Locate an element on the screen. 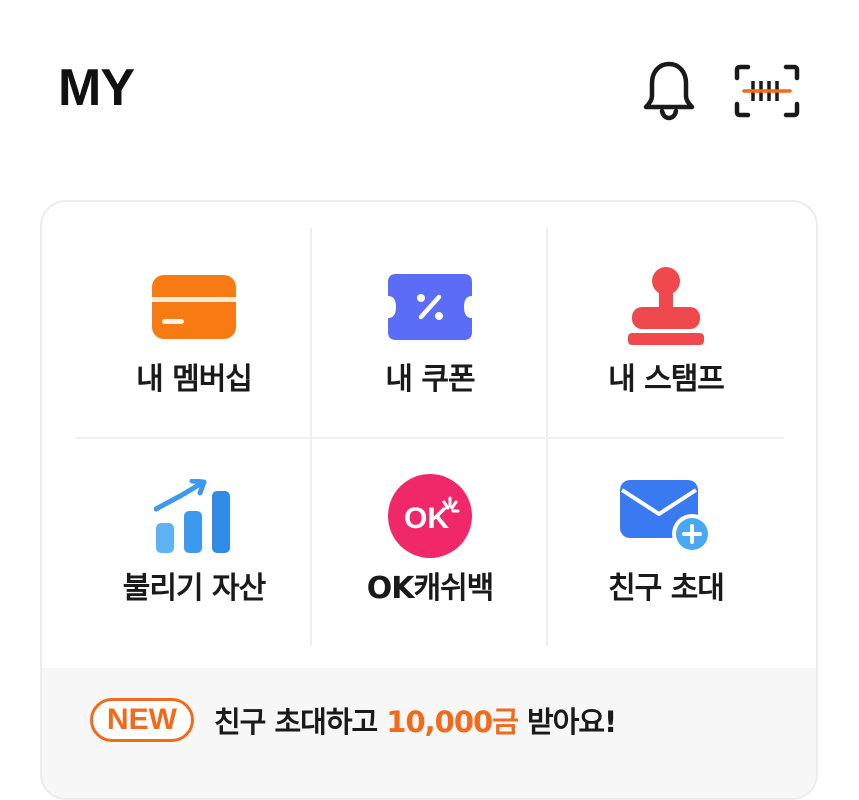 The width and height of the screenshot is (859, 800). notifications-button is located at coordinates (669, 91).